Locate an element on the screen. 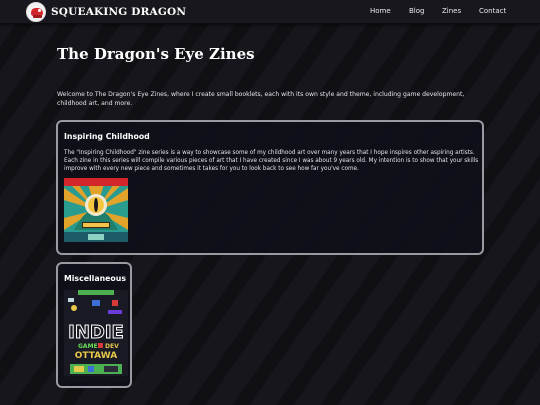  brand-name: SQUEAKING DRAGON is located at coordinates (118, 12).